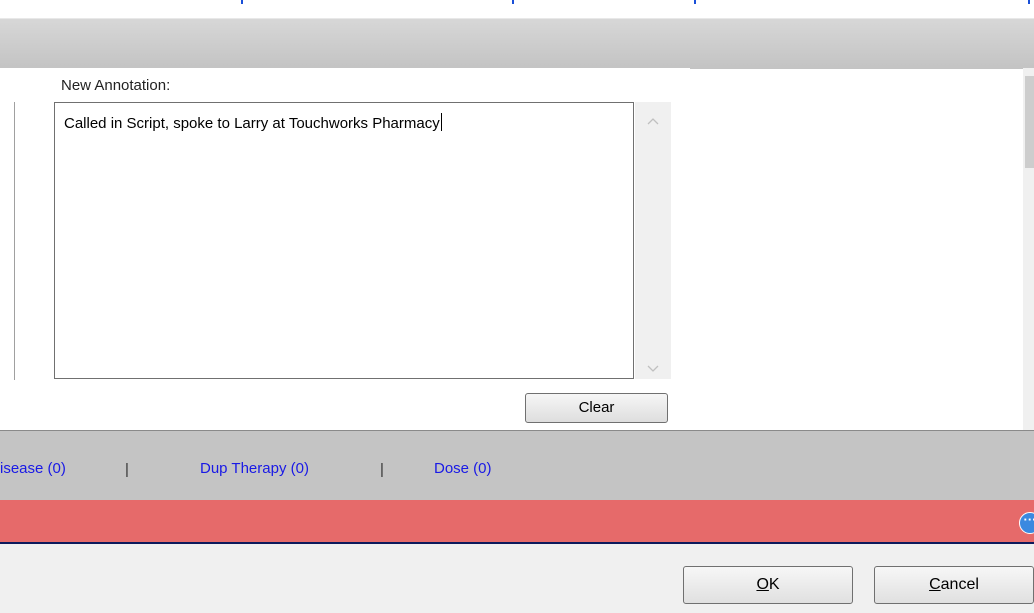 This screenshot has height=613, width=1034. What do you see at coordinates (463, 468) in the screenshot?
I see `dose-alert-link: Dose (0)` at bounding box center [463, 468].